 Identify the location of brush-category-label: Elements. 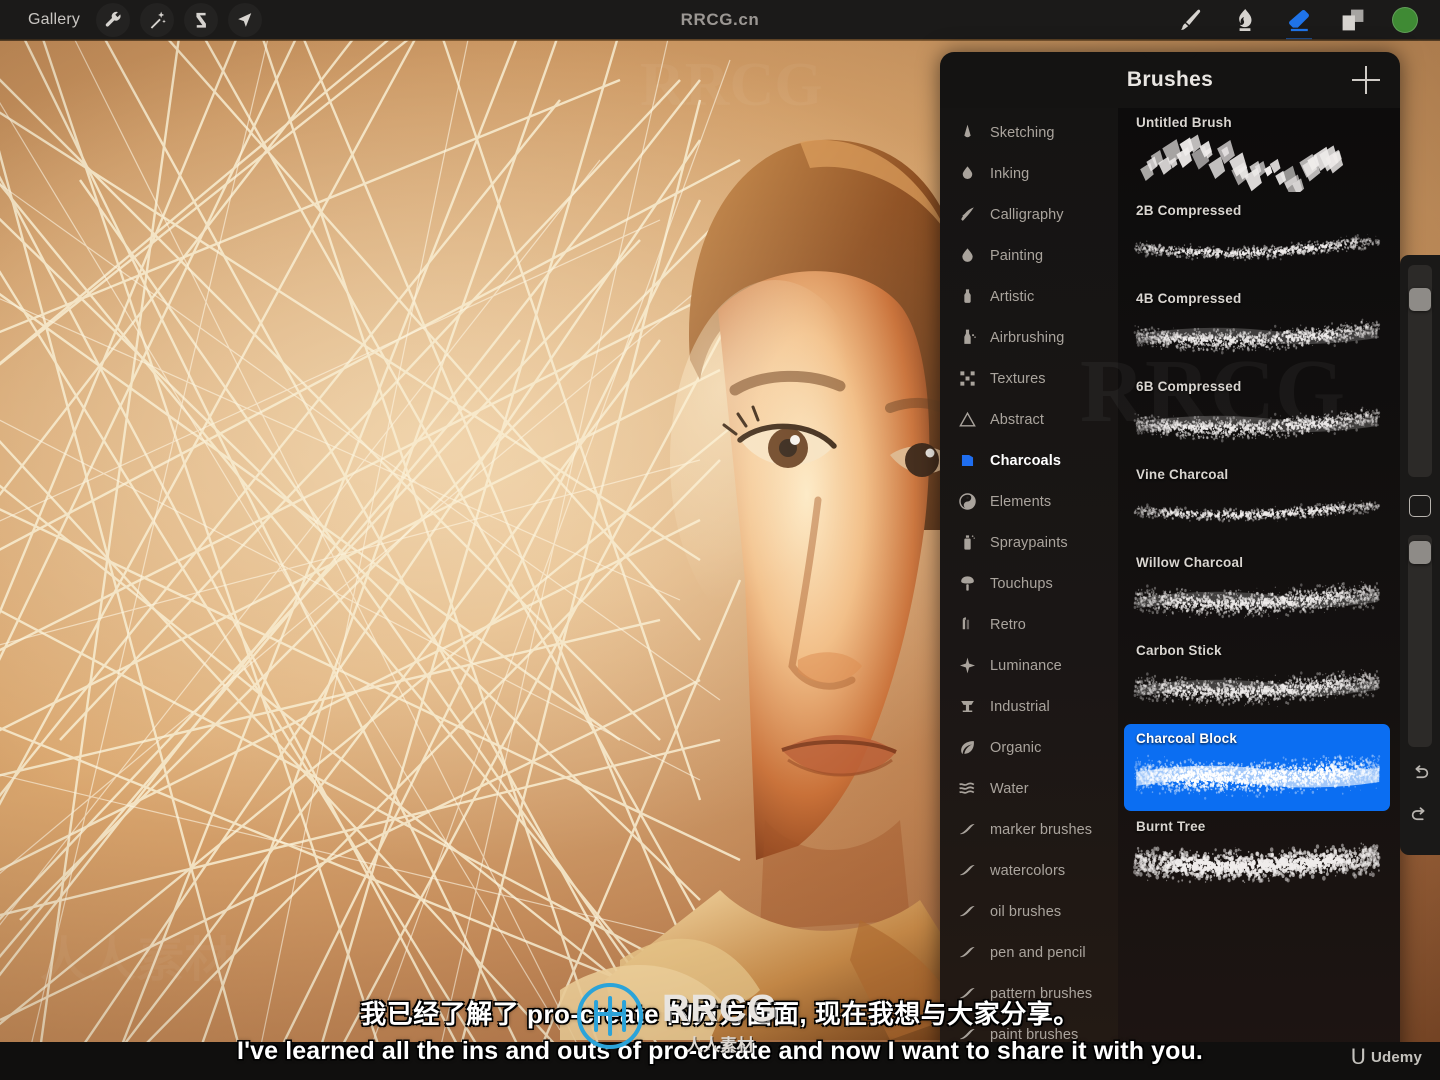
(1021, 501).